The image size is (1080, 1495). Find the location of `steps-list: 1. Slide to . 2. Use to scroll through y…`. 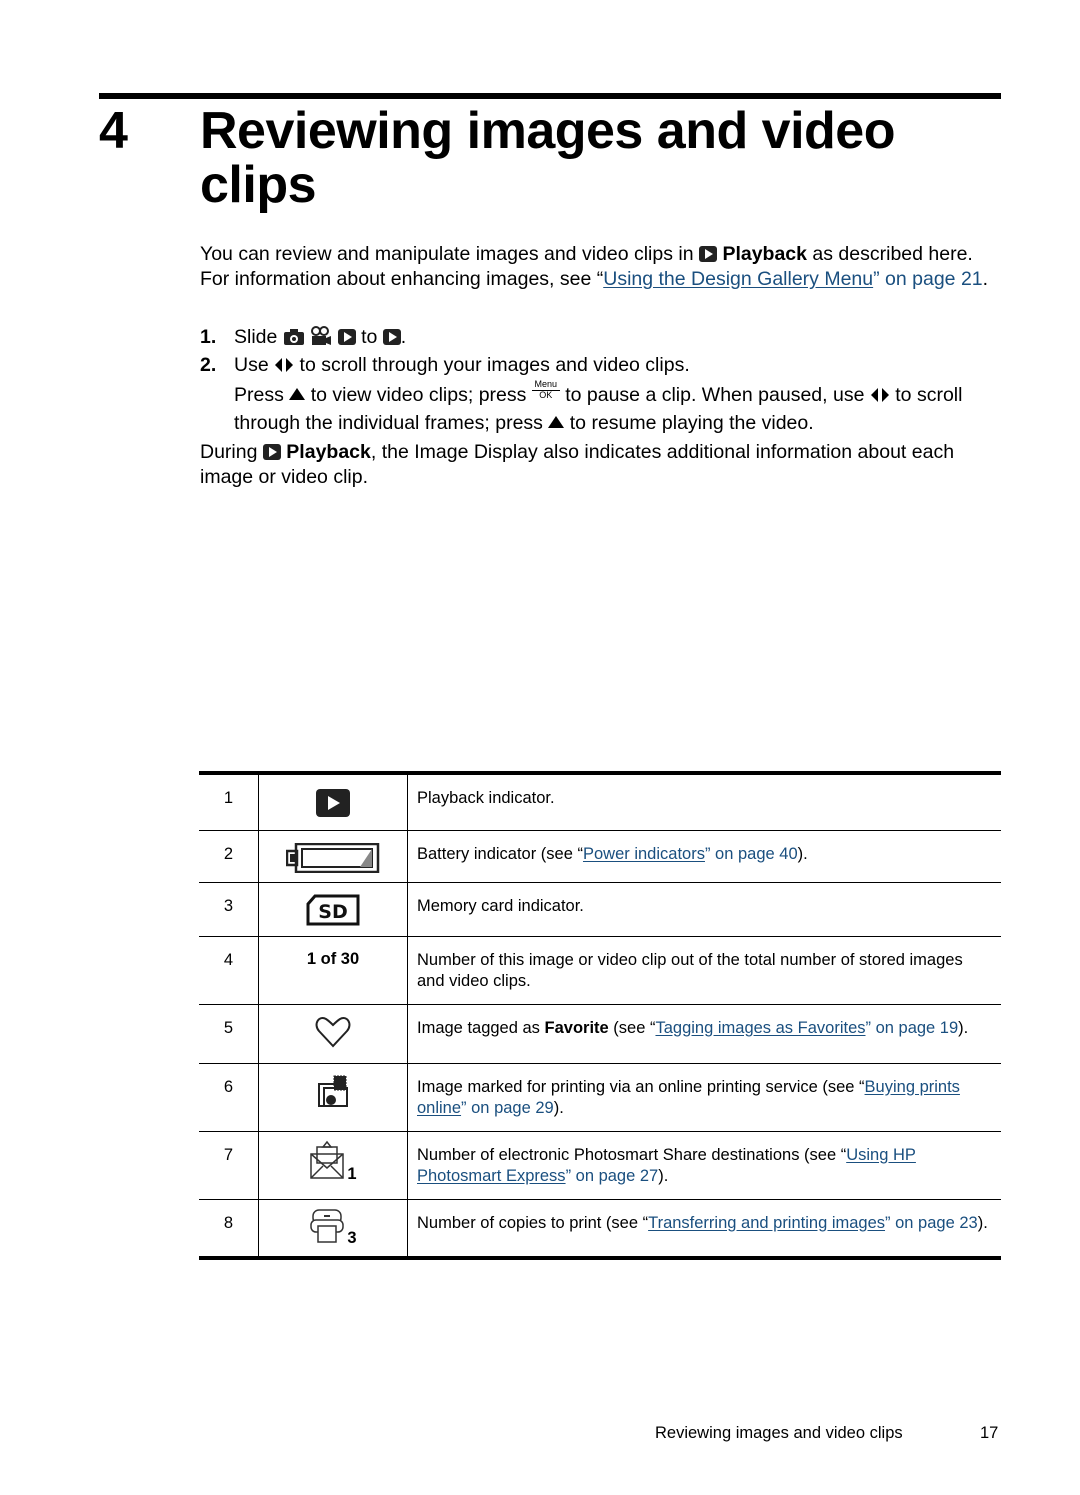

steps-list: 1. Slide to . 2. Use to scroll through y… is located at coordinates (602, 381).